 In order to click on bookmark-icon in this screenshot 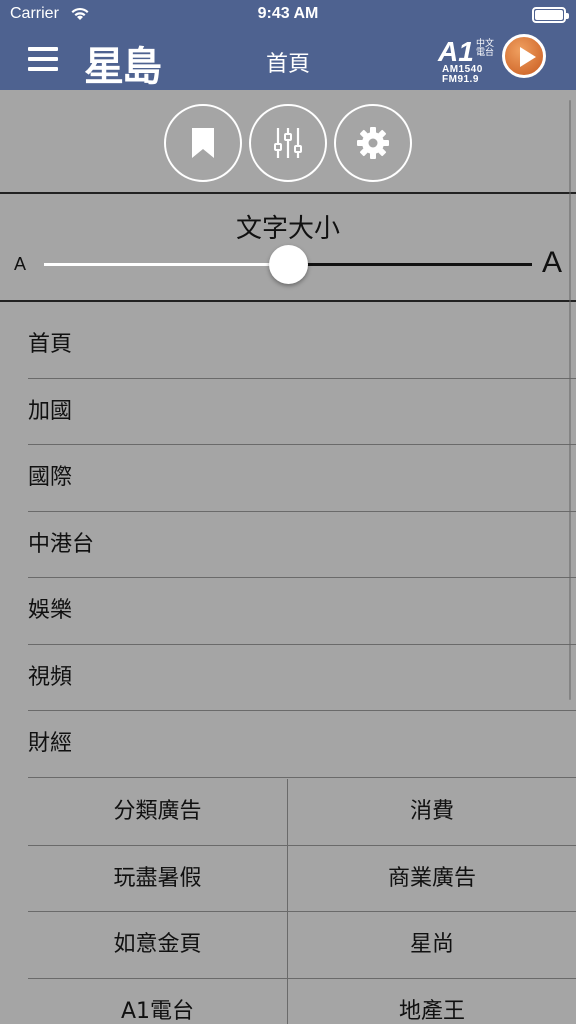, I will do `click(203, 143)`.